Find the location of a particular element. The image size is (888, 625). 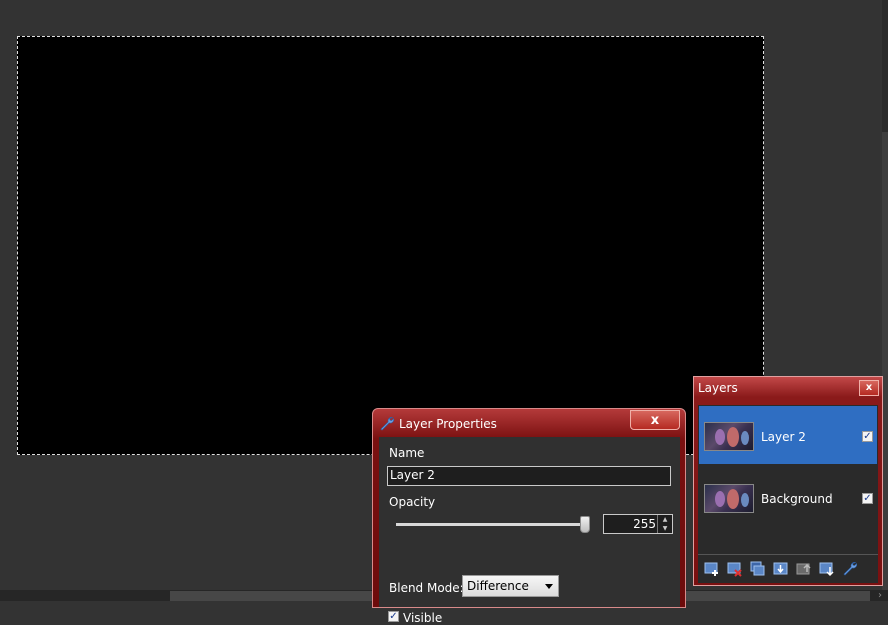

duplicate-layer-icon is located at coordinates (758, 569).